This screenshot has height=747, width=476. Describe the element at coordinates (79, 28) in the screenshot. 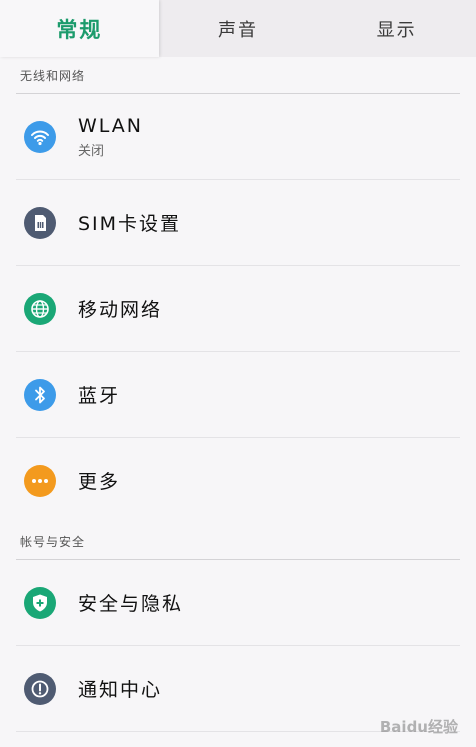

I see `tab-general: 常规` at that location.